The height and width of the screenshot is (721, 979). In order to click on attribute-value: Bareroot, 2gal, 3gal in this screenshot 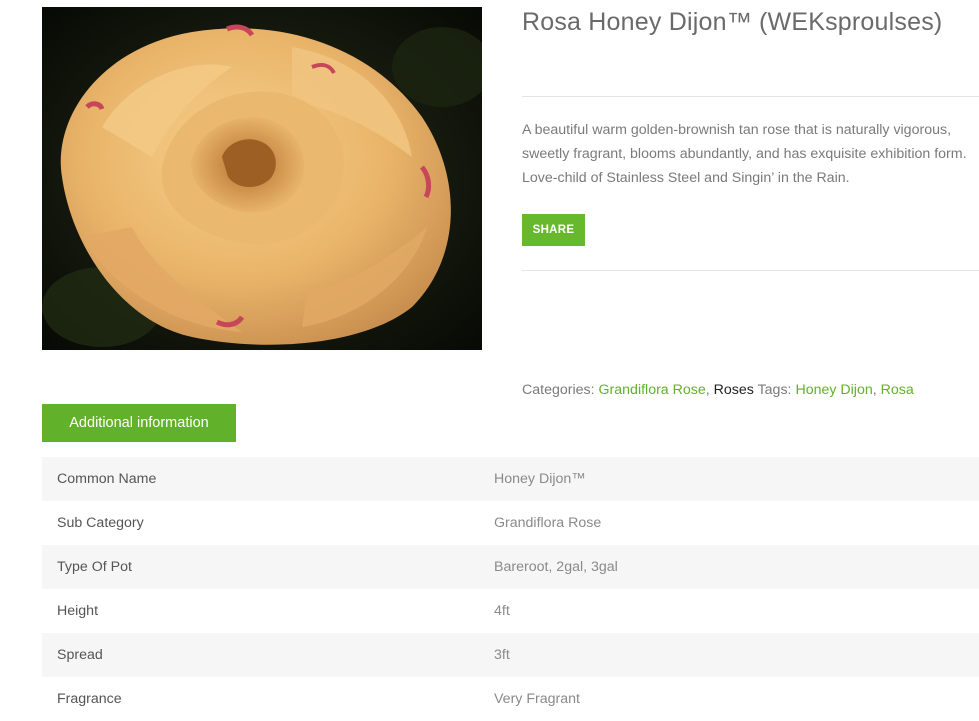, I will do `click(736, 567)`.